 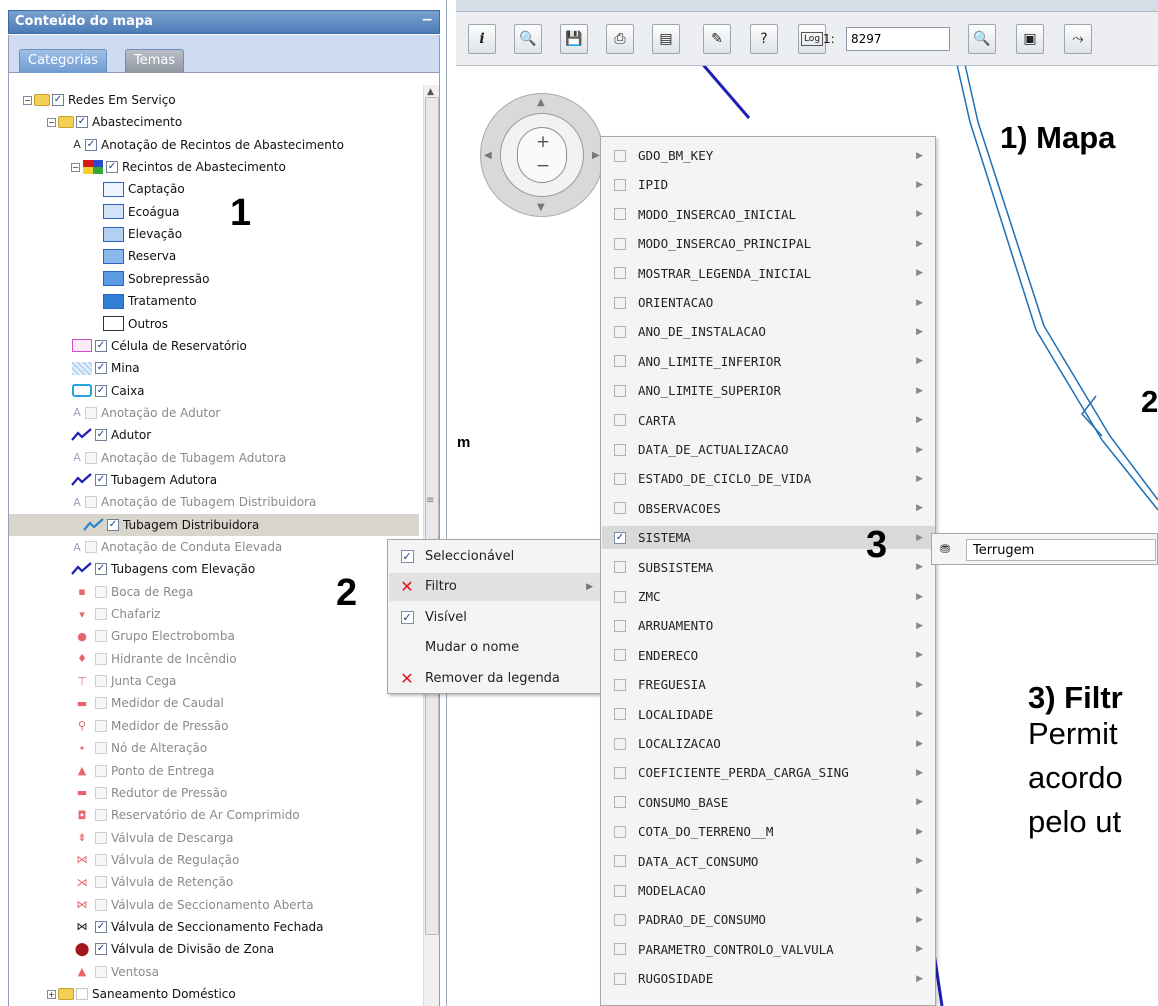 What do you see at coordinates (135, 324) in the screenshot?
I see `tree-row: Outros` at bounding box center [135, 324].